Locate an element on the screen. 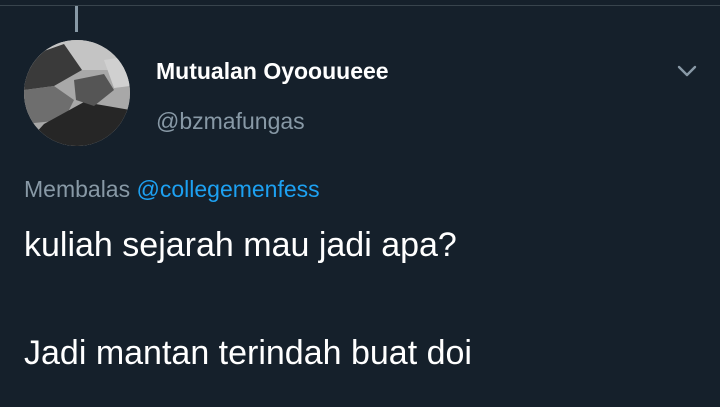 Image resolution: width=720 pixels, height=407 pixels. chevron-down-icon is located at coordinates (687, 71).